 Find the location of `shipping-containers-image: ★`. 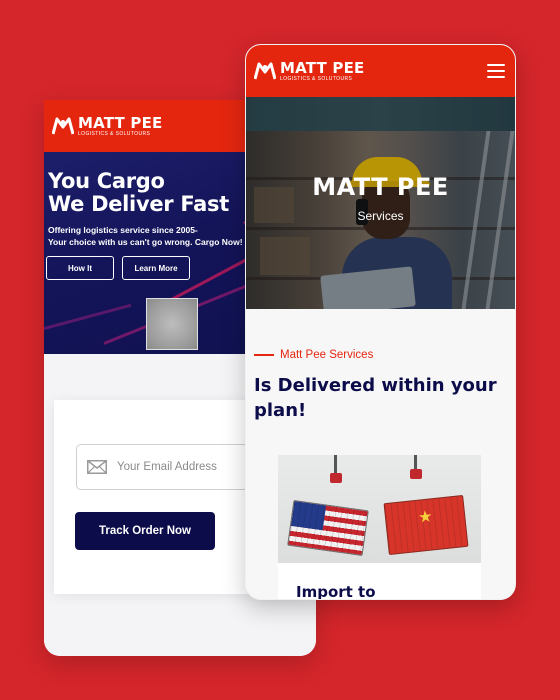

shipping-containers-image: ★ is located at coordinates (379, 509).